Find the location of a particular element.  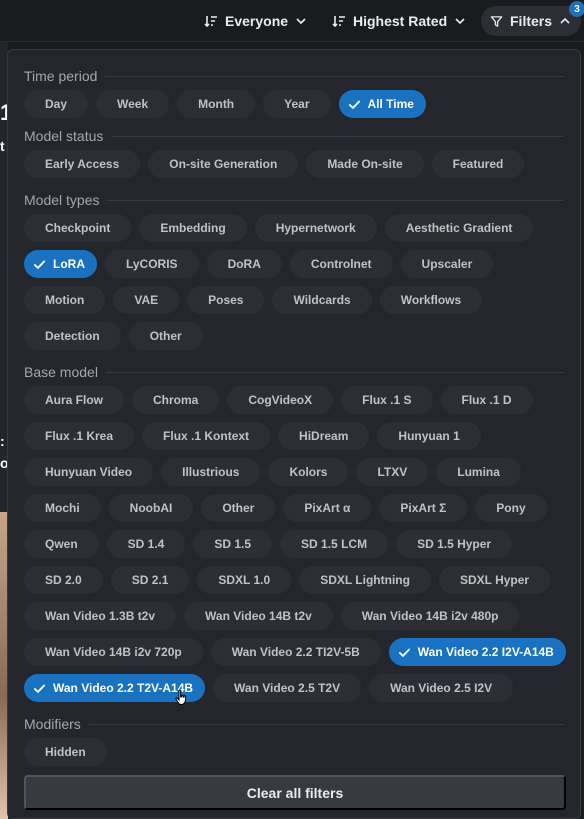

filter-chip-upscaler: Upscaler is located at coordinates (447, 264).